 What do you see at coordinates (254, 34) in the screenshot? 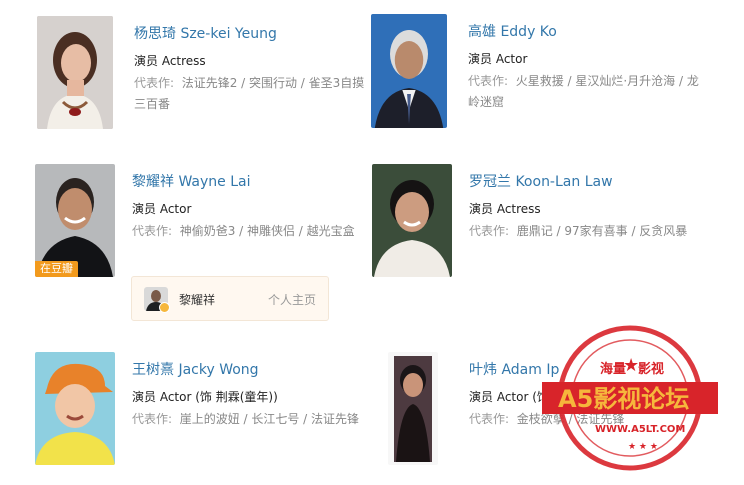
I see `actor-name-link: 杨思琦 Sze-kei Yeung` at bounding box center [254, 34].